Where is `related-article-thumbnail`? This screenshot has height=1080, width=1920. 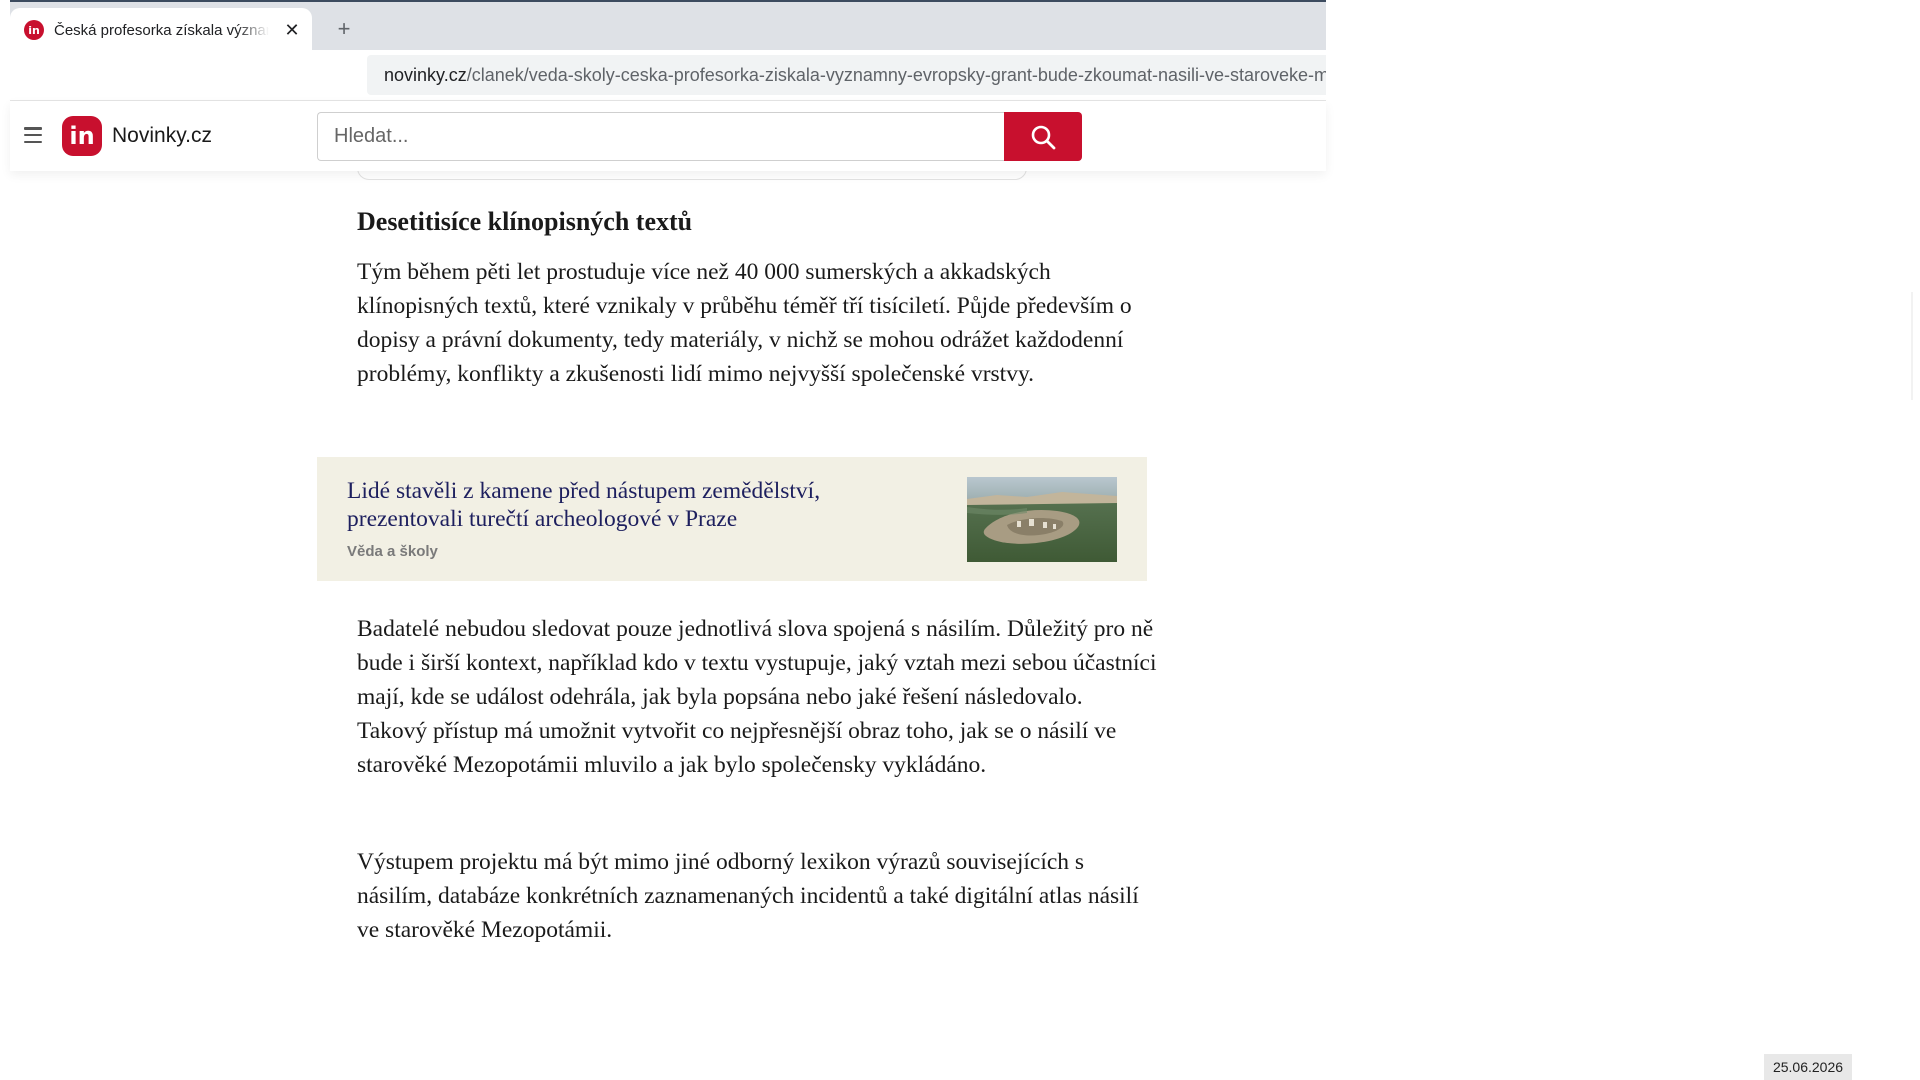
related-article-thumbnail is located at coordinates (1042, 519).